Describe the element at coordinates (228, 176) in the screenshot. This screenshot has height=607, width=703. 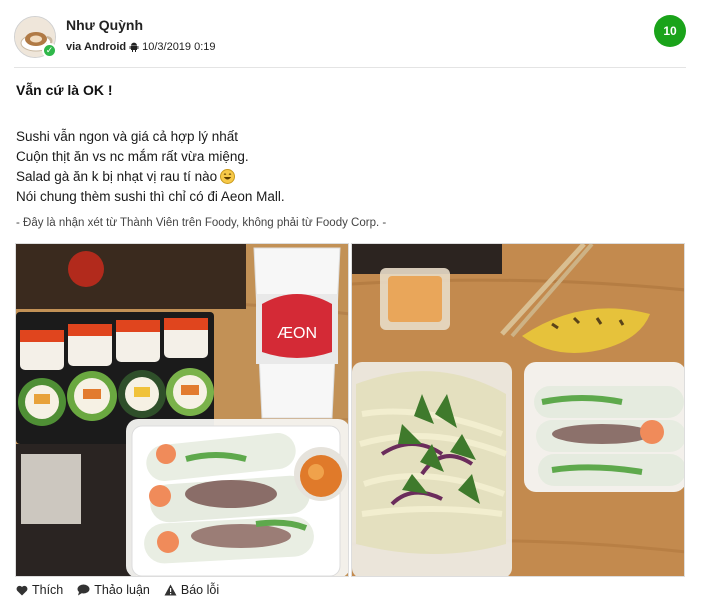
I see `smile-emoji-icon` at that location.